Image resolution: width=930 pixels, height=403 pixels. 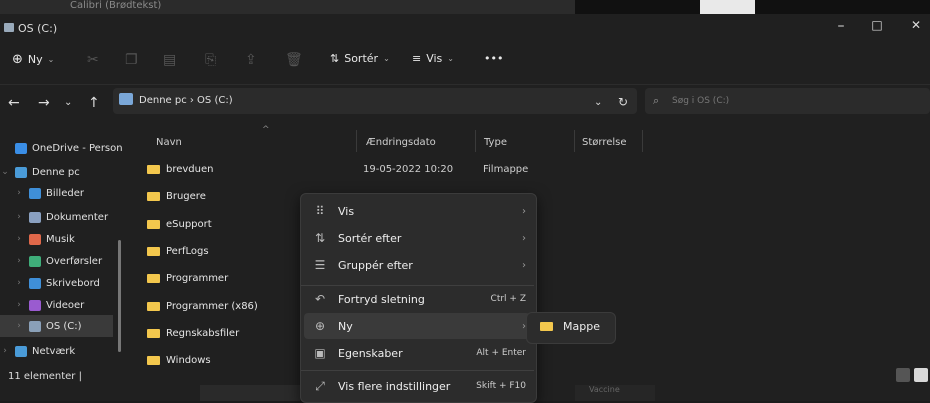 I want to click on table-row: PerfLogs, so click(x=178, y=251).